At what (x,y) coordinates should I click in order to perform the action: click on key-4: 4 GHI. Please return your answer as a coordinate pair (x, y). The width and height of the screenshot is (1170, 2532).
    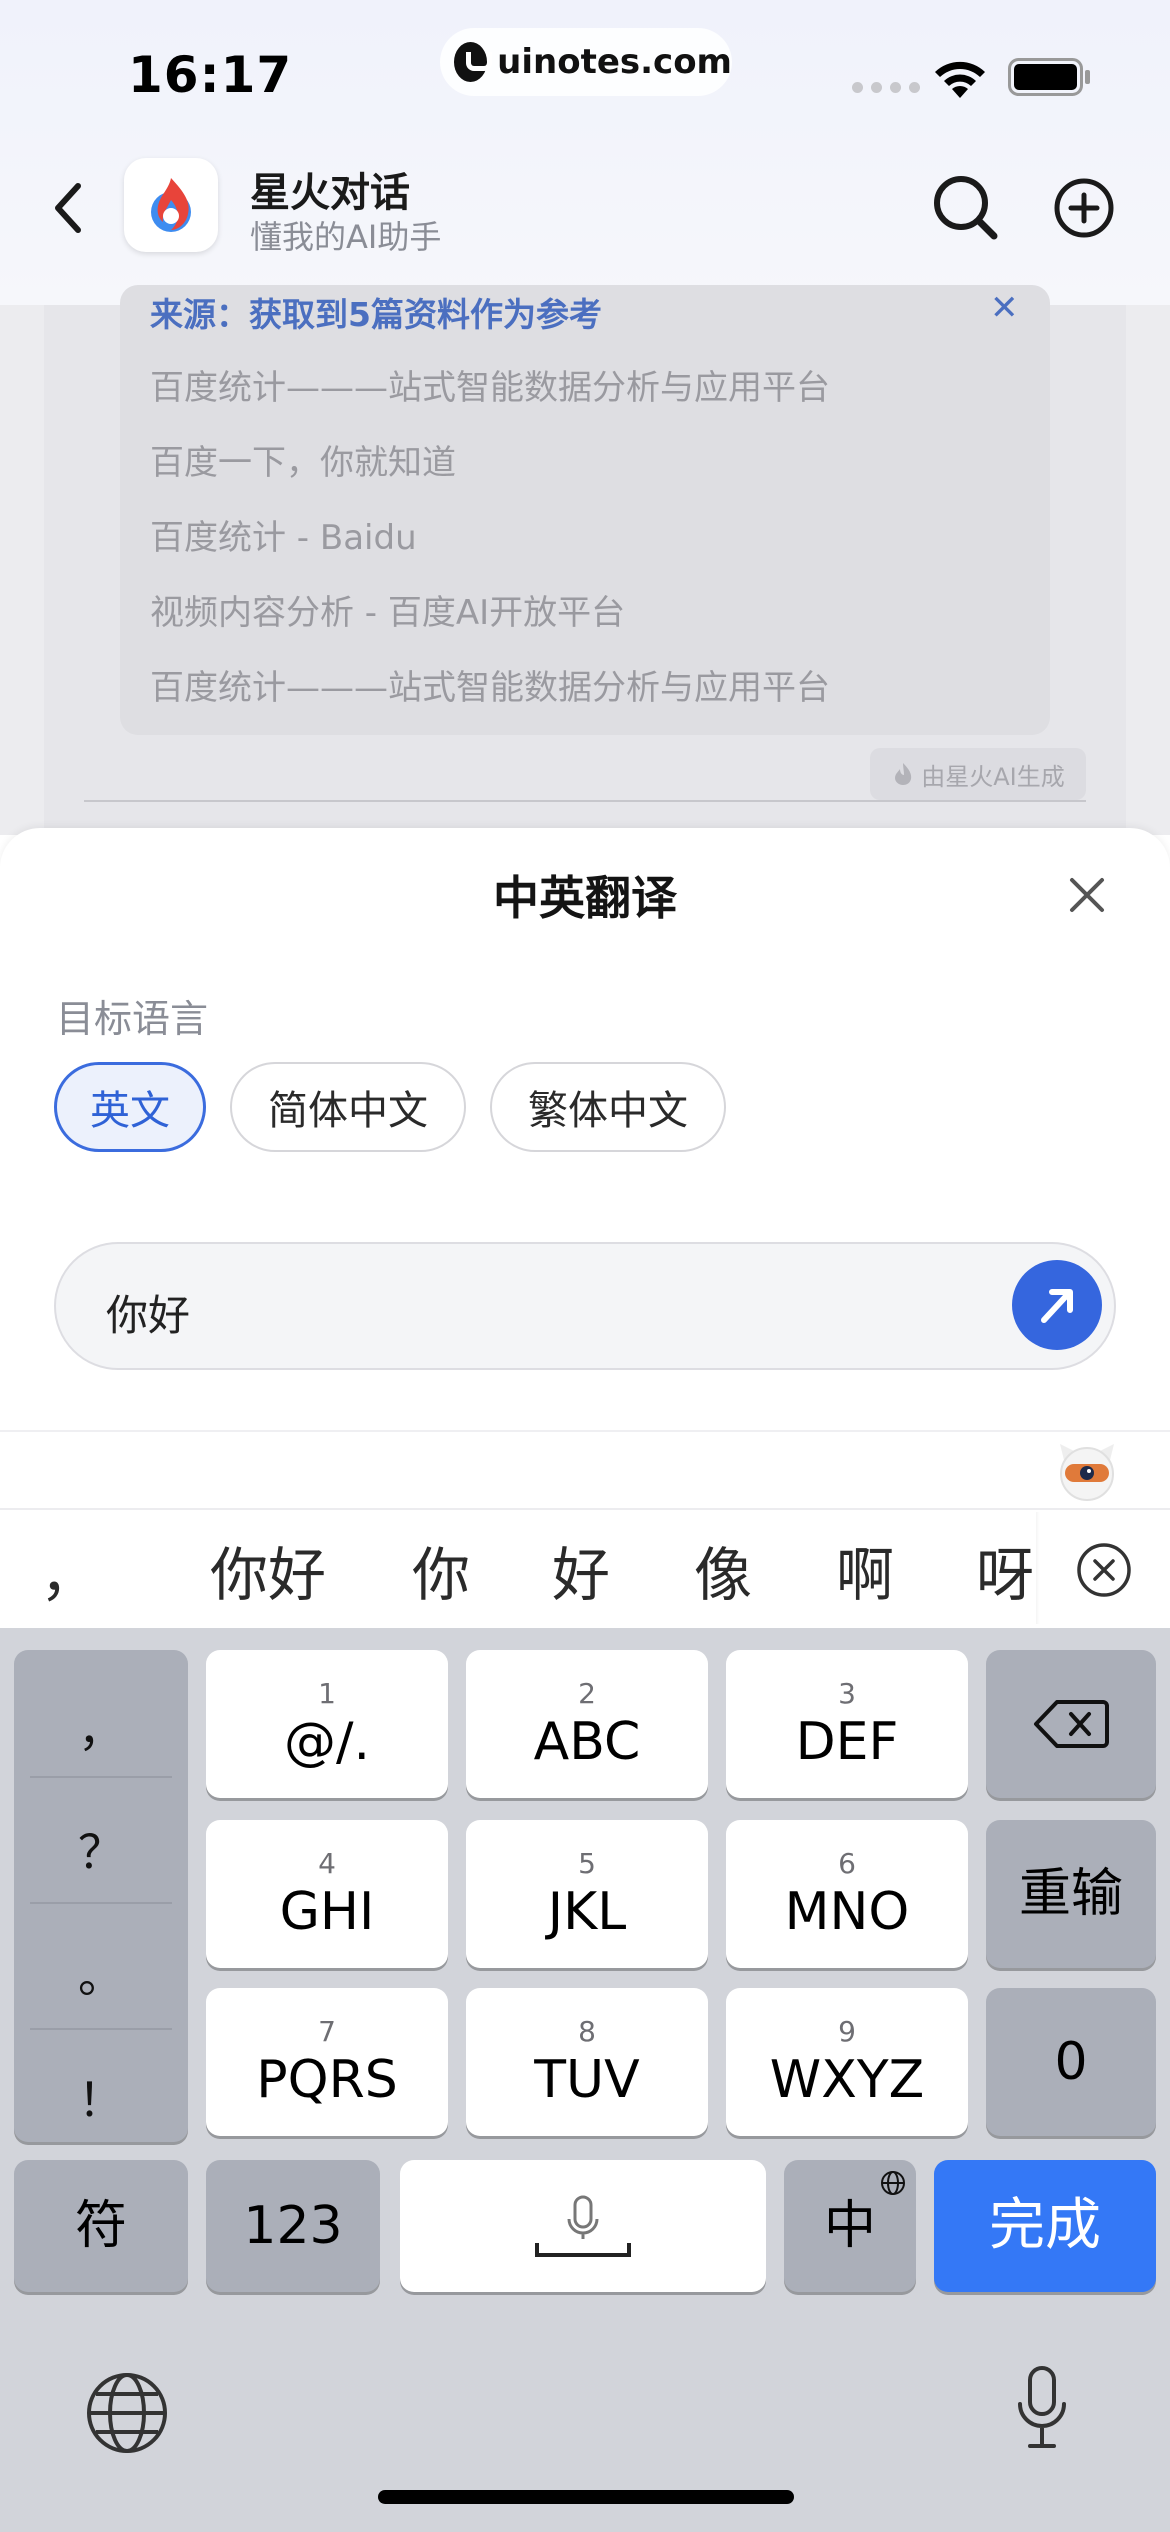
    Looking at the image, I should click on (327, 1894).